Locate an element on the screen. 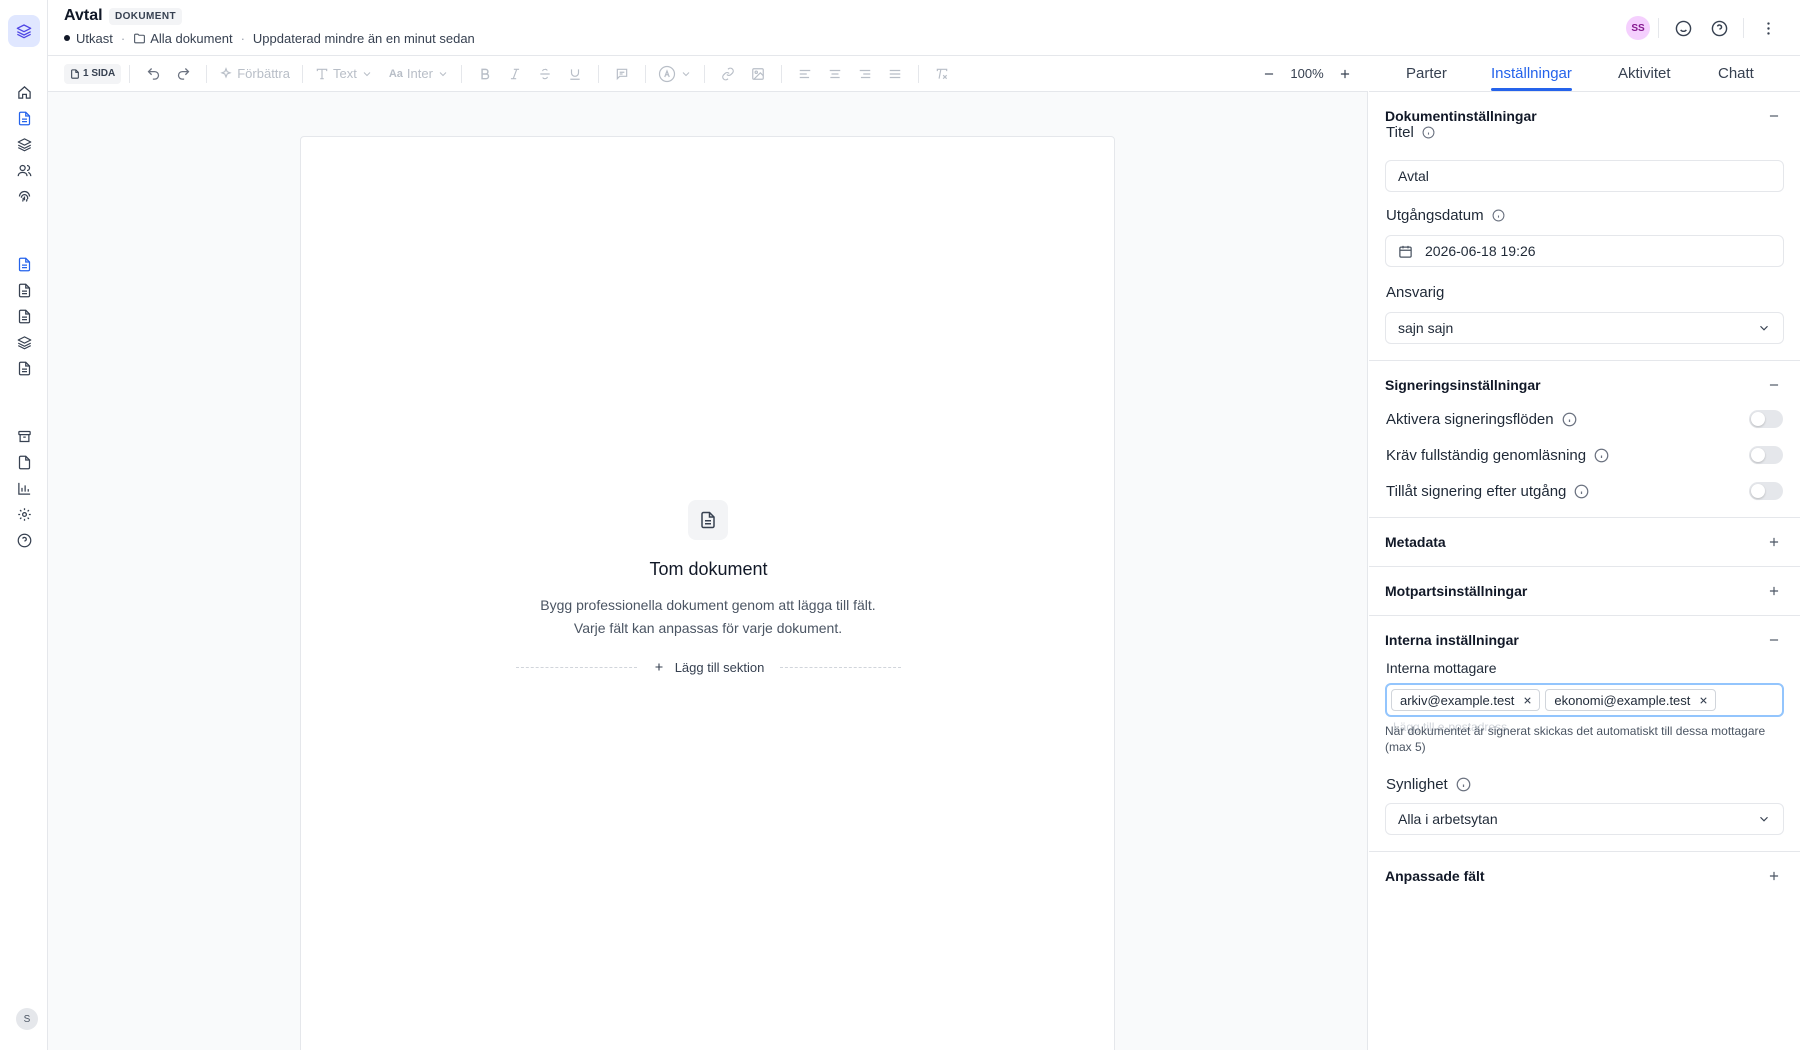  users-icon is located at coordinates (24, 170).